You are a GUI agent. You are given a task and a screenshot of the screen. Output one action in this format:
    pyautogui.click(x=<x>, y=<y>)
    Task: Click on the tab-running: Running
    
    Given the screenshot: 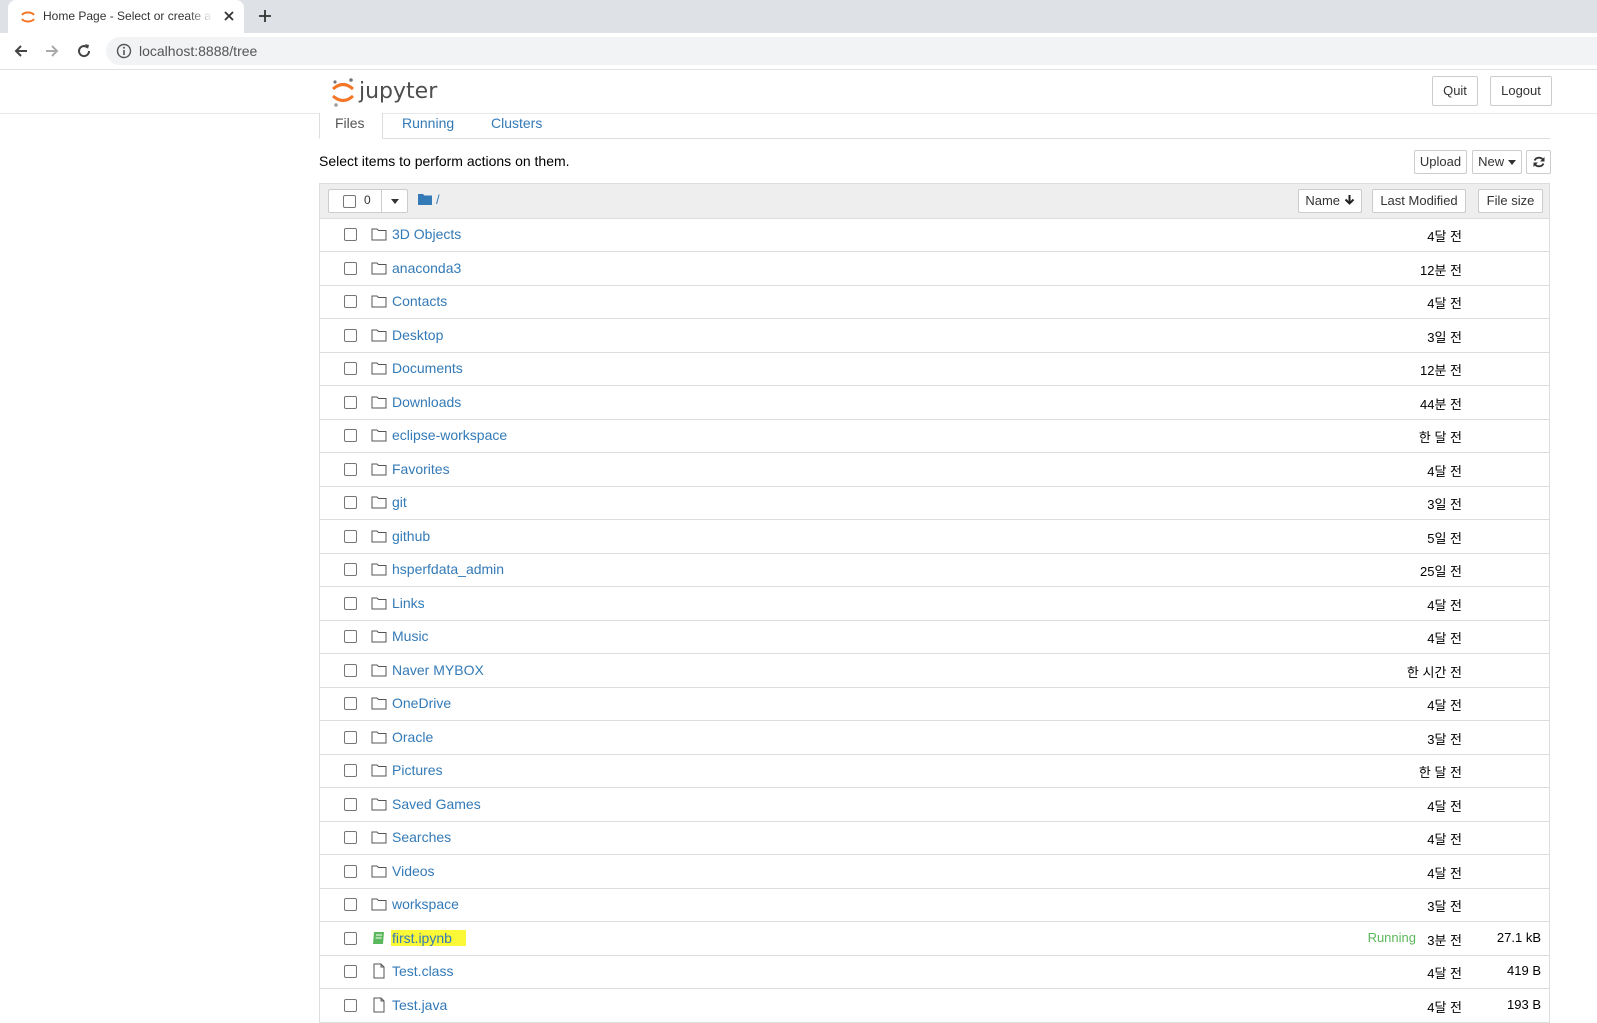 What is the action you would take?
    pyautogui.click(x=428, y=125)
    